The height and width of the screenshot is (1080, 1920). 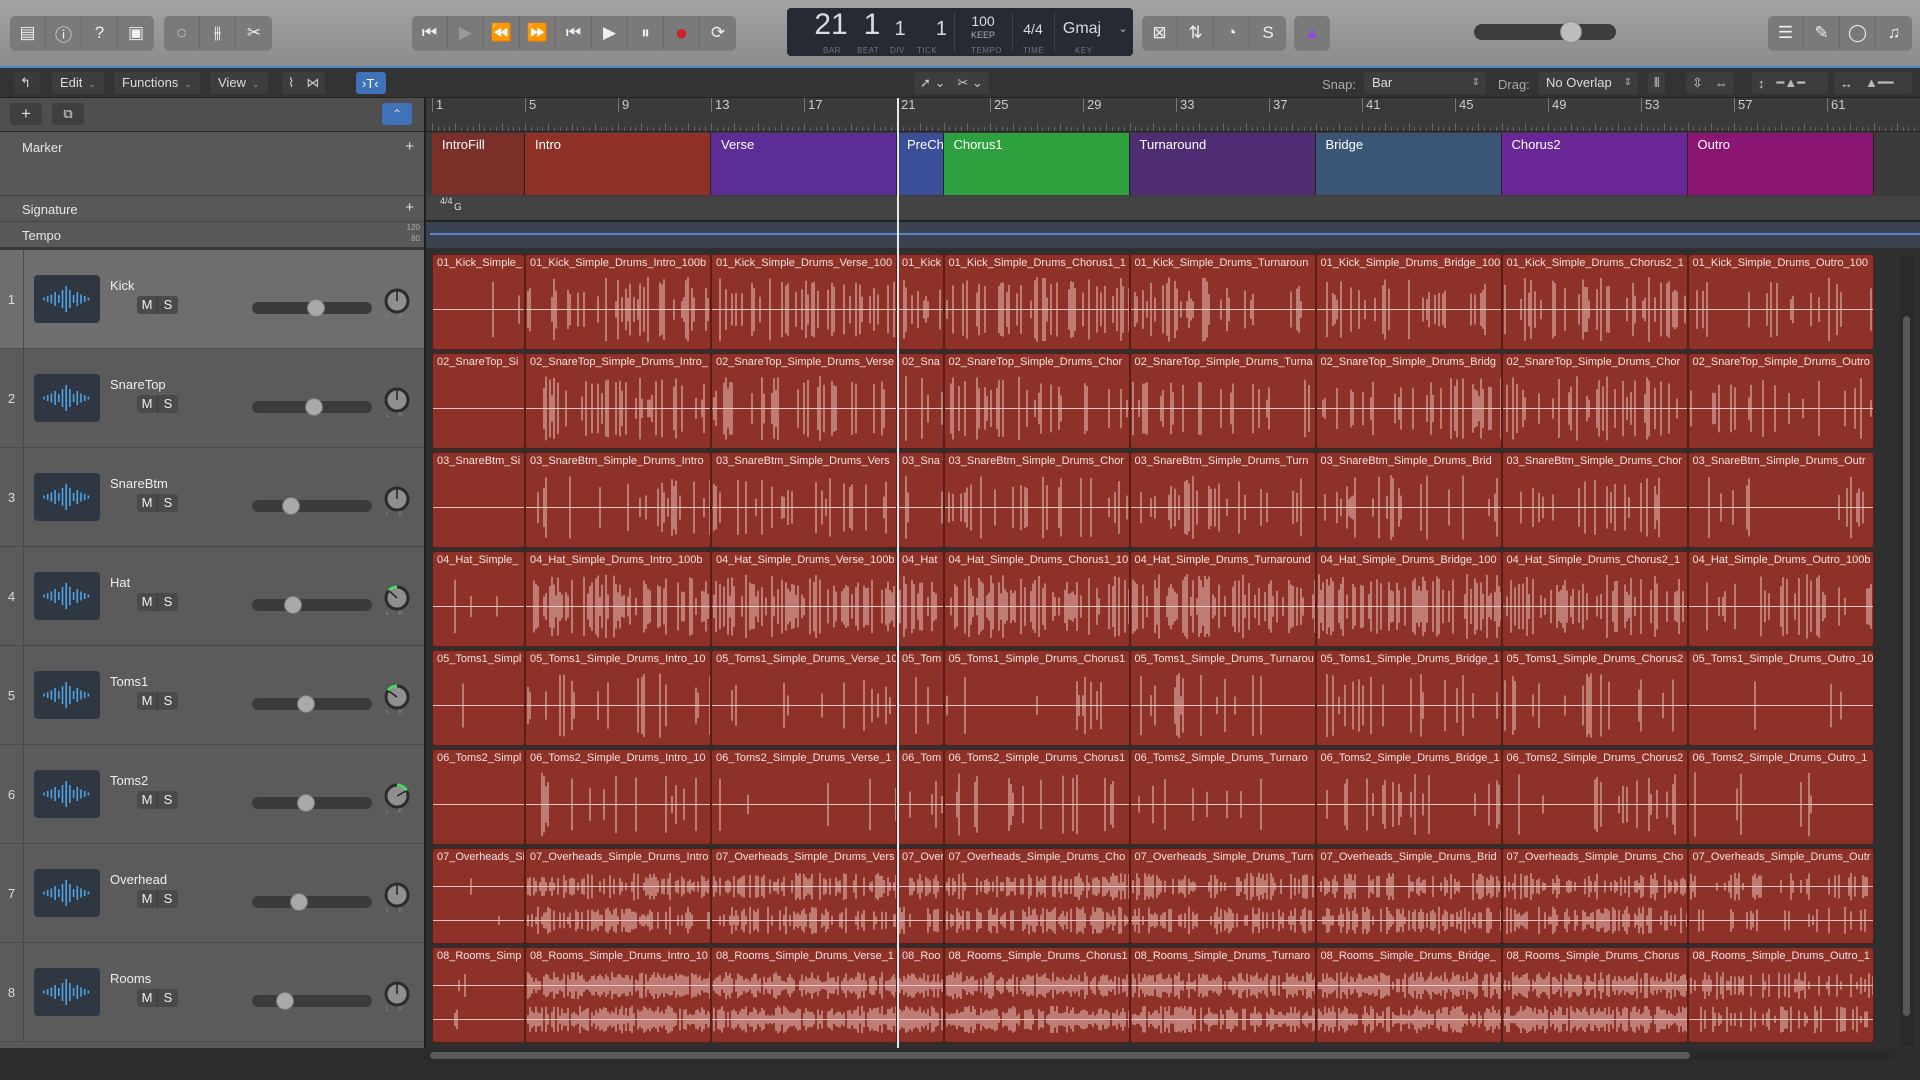 I want to click on audio-region: 02_Sna, so click(x=920, y=401).